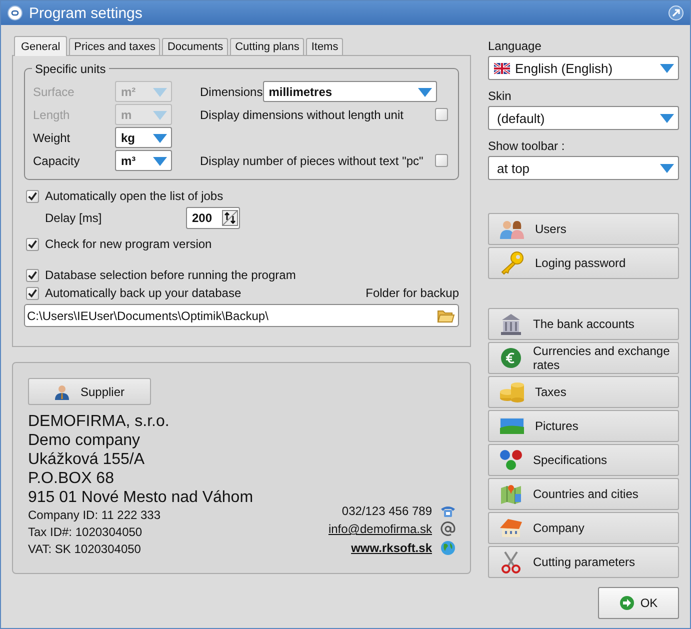  What do you see at coordinates (583, 392) in the screenshot?
I see `settings-button: Taxes` at bounding box center [583, 392].